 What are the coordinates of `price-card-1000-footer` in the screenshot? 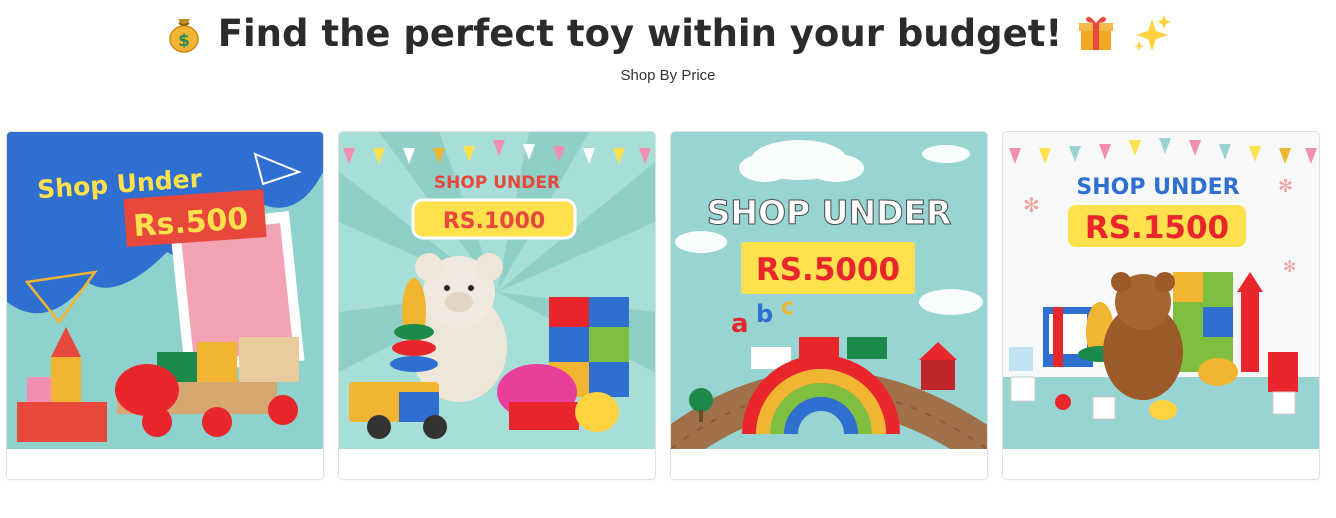 It's located at (497, 464).